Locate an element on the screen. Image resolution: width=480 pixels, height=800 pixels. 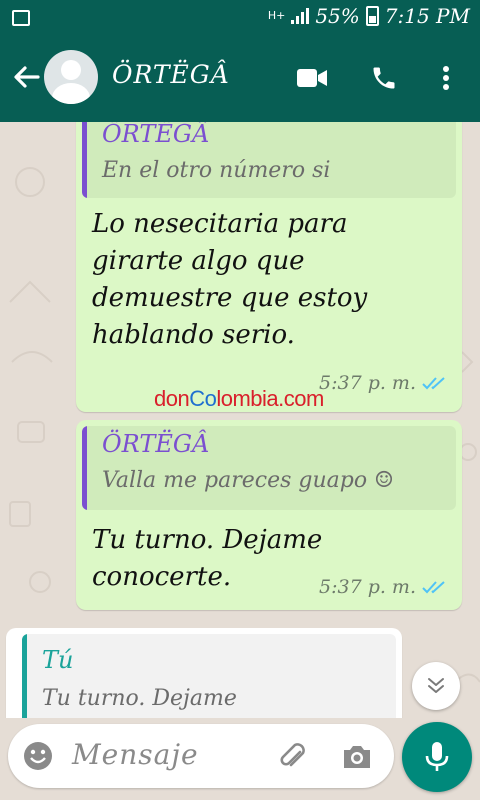
gallery-notification-icon is located at coordinates (21, 18).